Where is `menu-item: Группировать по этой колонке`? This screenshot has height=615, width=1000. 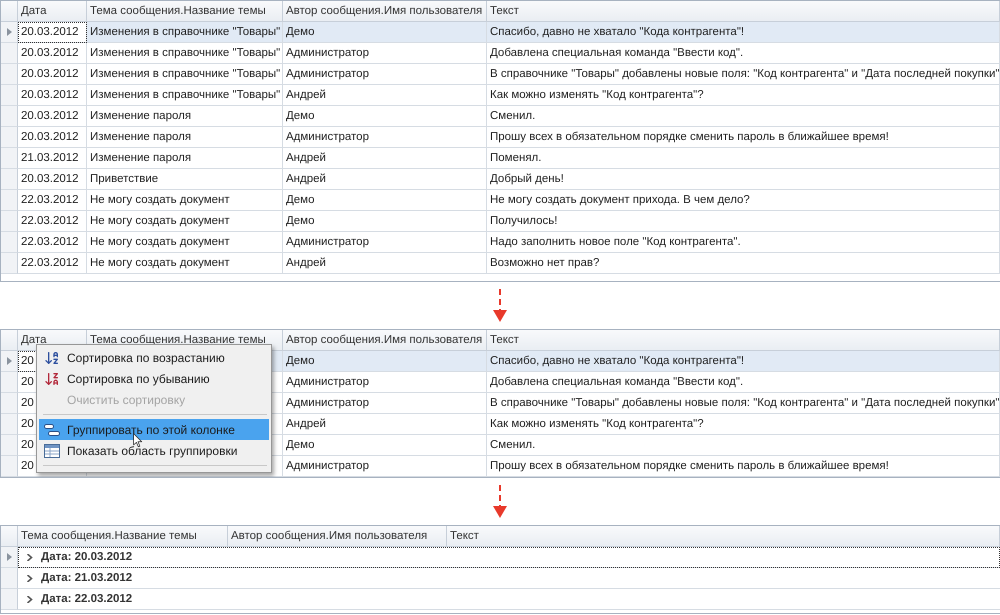
menu-item: Группировать по этой колонке is located at coordinates (154, 429).